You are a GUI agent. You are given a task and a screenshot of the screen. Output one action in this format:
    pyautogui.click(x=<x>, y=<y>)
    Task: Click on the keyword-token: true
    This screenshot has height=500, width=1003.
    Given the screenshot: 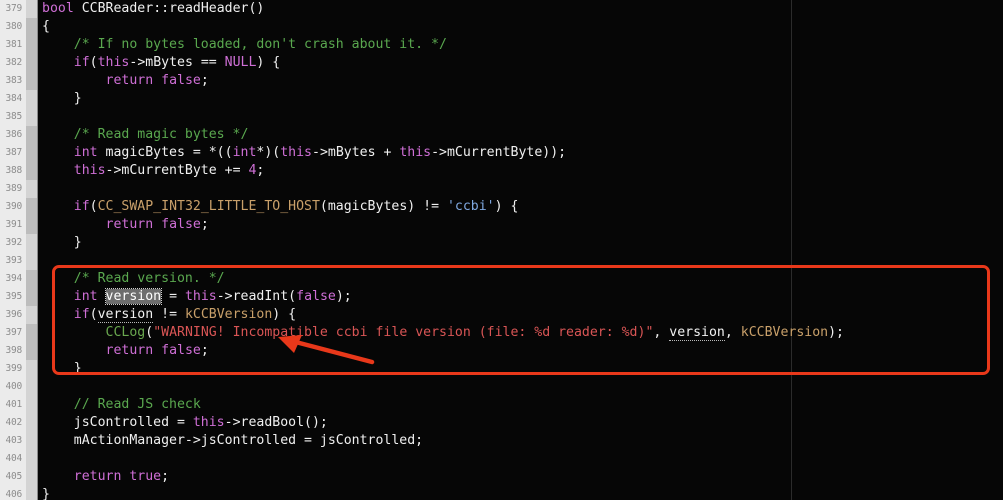 What is the action you would take?
    pyautogui.click(x=145, y=476)
    